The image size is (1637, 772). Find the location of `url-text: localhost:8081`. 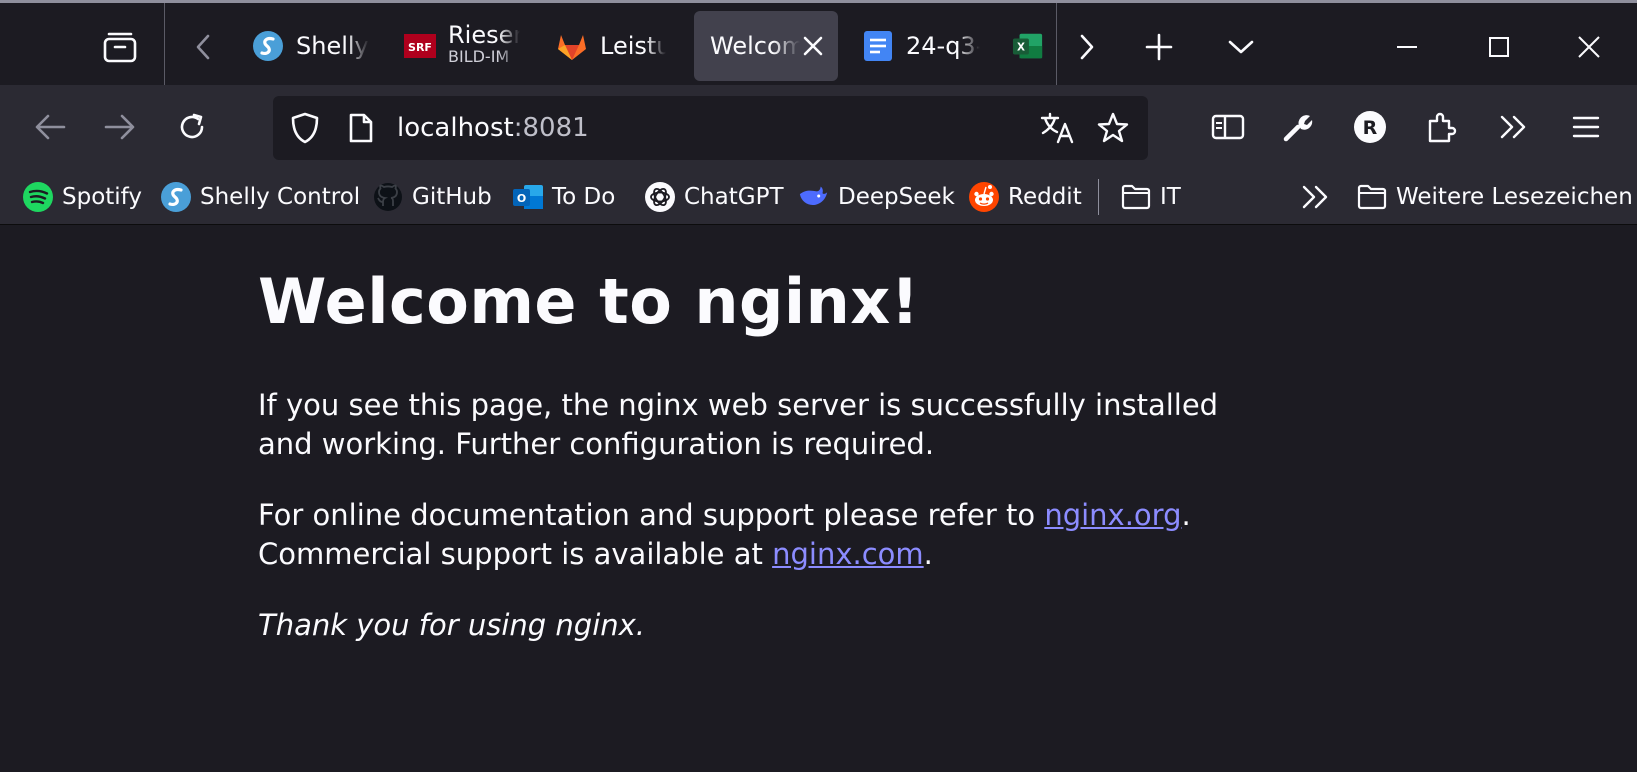

url-text: localhost:8081 is located at coordinates (493, 128).